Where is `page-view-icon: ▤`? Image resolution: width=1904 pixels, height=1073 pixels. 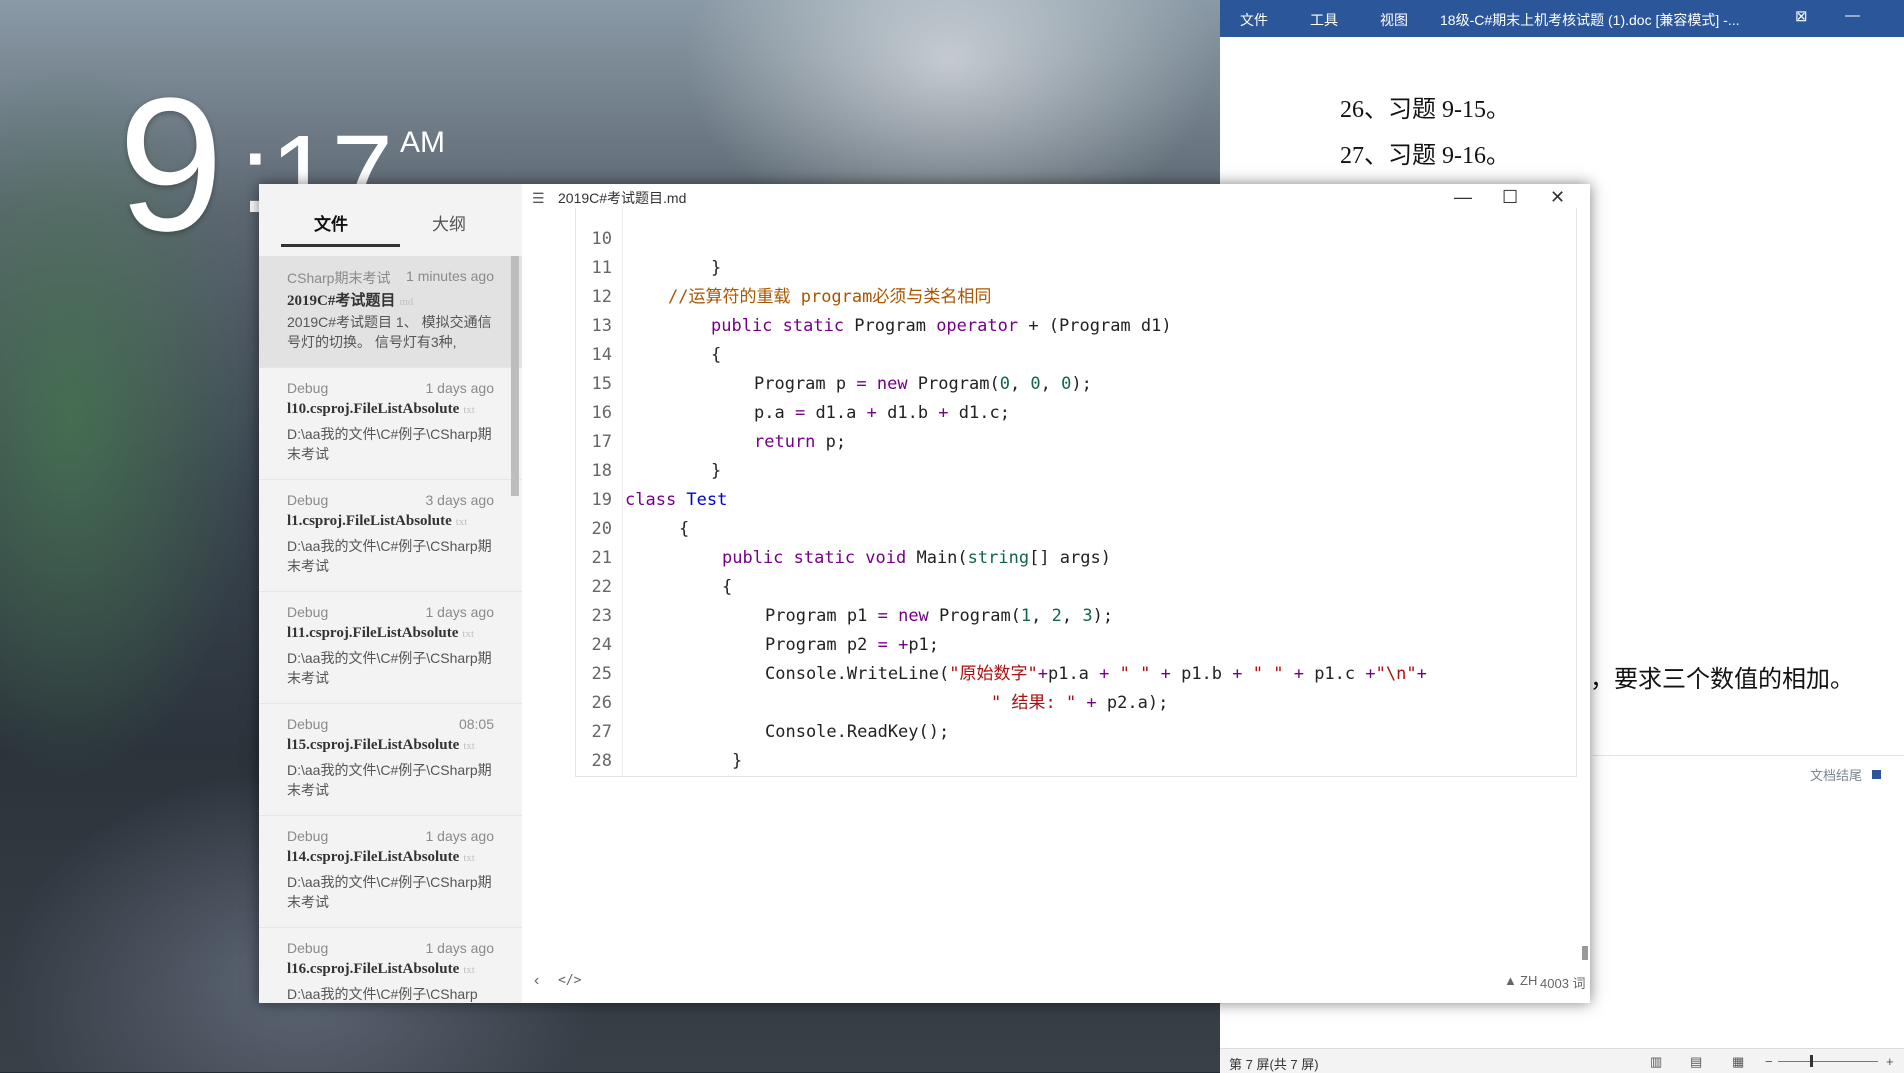 page-view-icon: ▤ is located at coordinates (1696, 1062).